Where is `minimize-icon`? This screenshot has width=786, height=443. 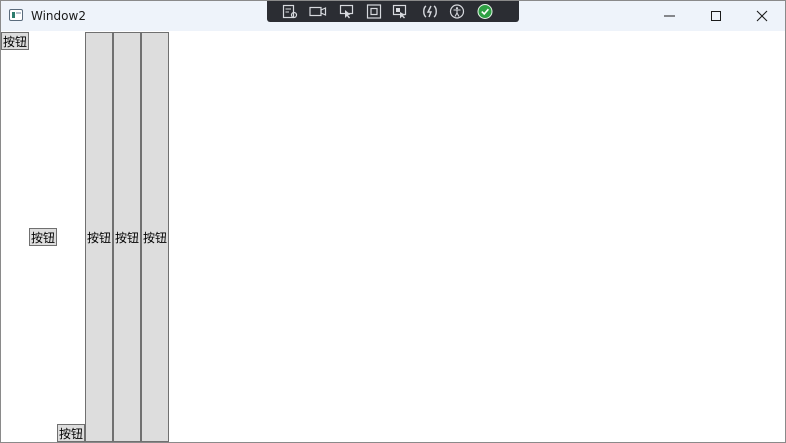
minimize-icon is located at coordinates (669, 16).